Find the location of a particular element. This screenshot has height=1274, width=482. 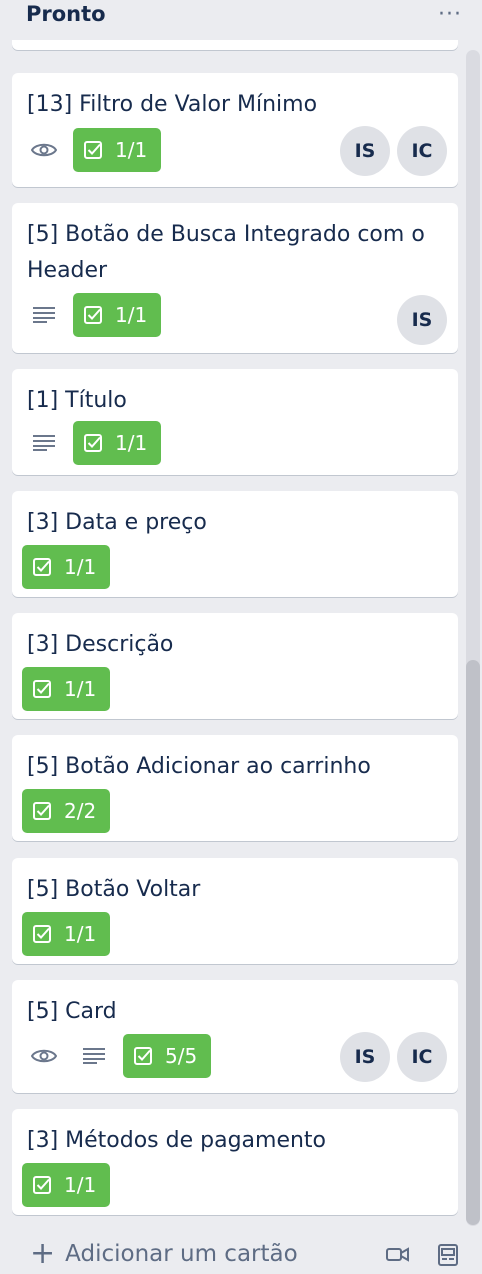

card: [3] Data e preço 1/1 is located at coordinates (235, 544).